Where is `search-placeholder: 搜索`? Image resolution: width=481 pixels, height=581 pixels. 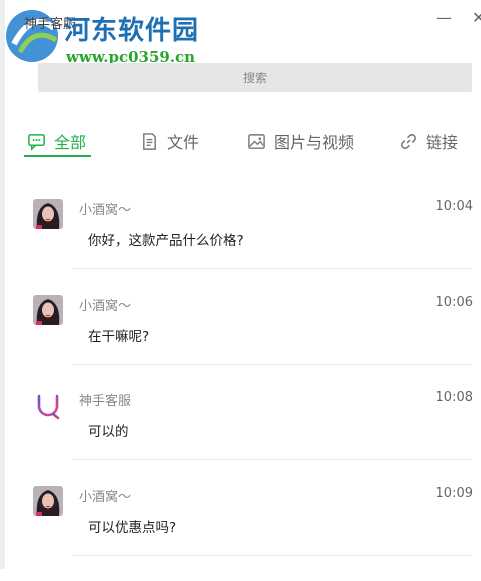 search-placeholder: 搜索 is located at coordinates (254, 78).